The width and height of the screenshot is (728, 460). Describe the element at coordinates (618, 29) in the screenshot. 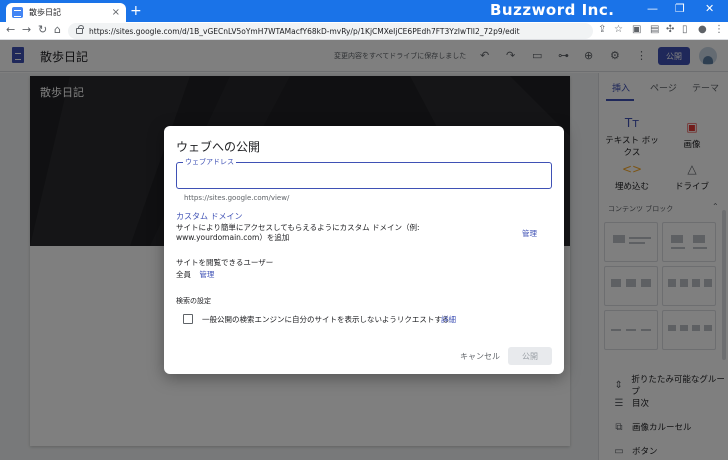

I see `bookmark-star-icon: ☆` at that location.